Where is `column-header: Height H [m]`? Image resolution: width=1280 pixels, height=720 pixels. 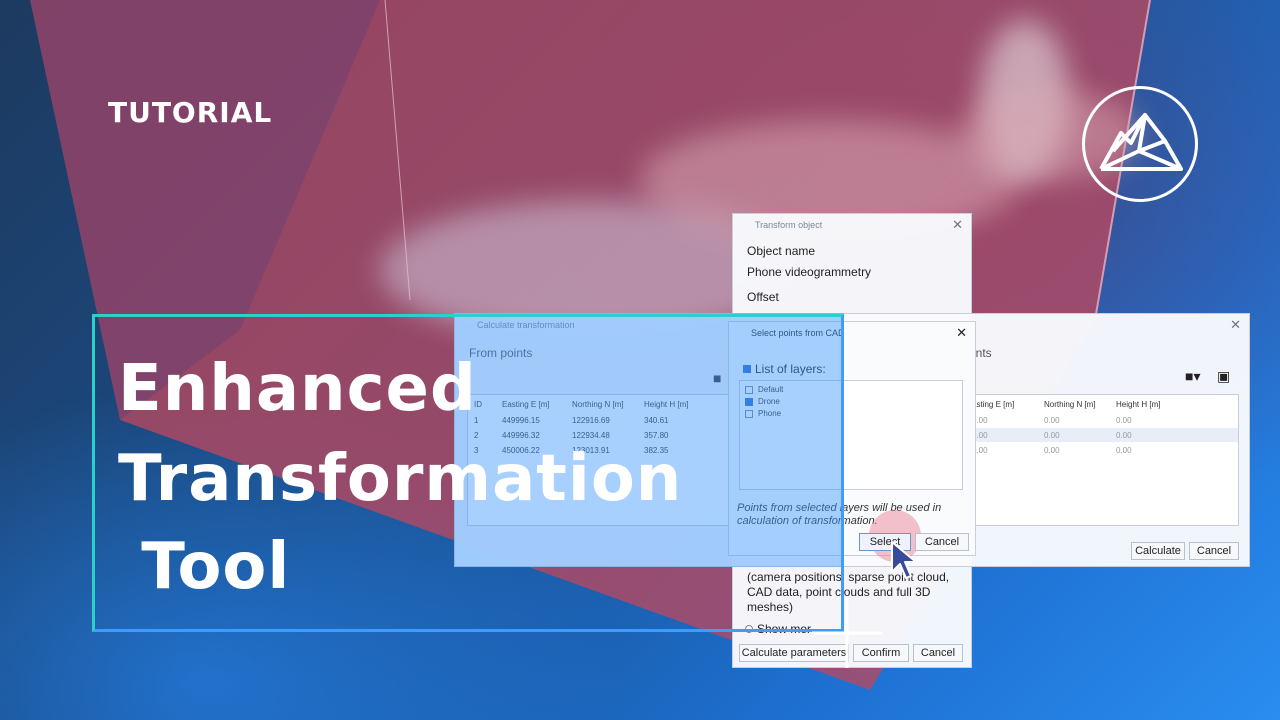 column-header: Height H [m] is located at coordinates (1138, 404).